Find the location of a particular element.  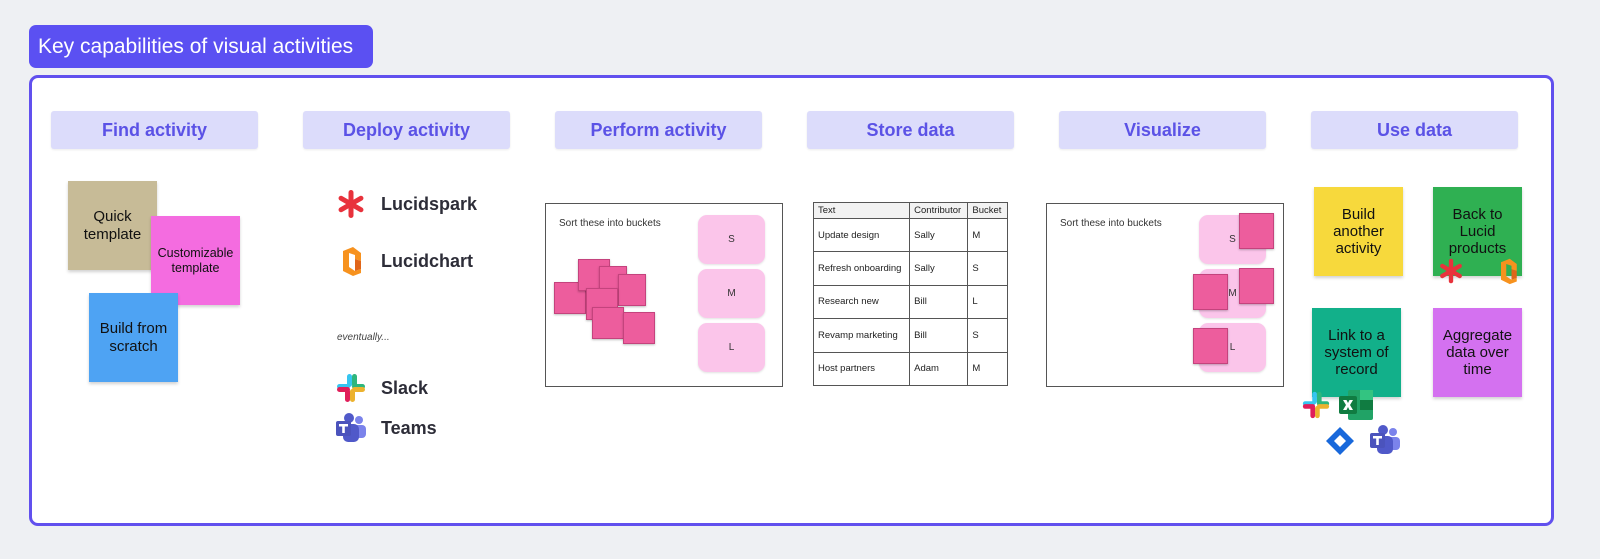

visualize-board-prompt: Sort these into buckets is located at coordinates (1111, 223).